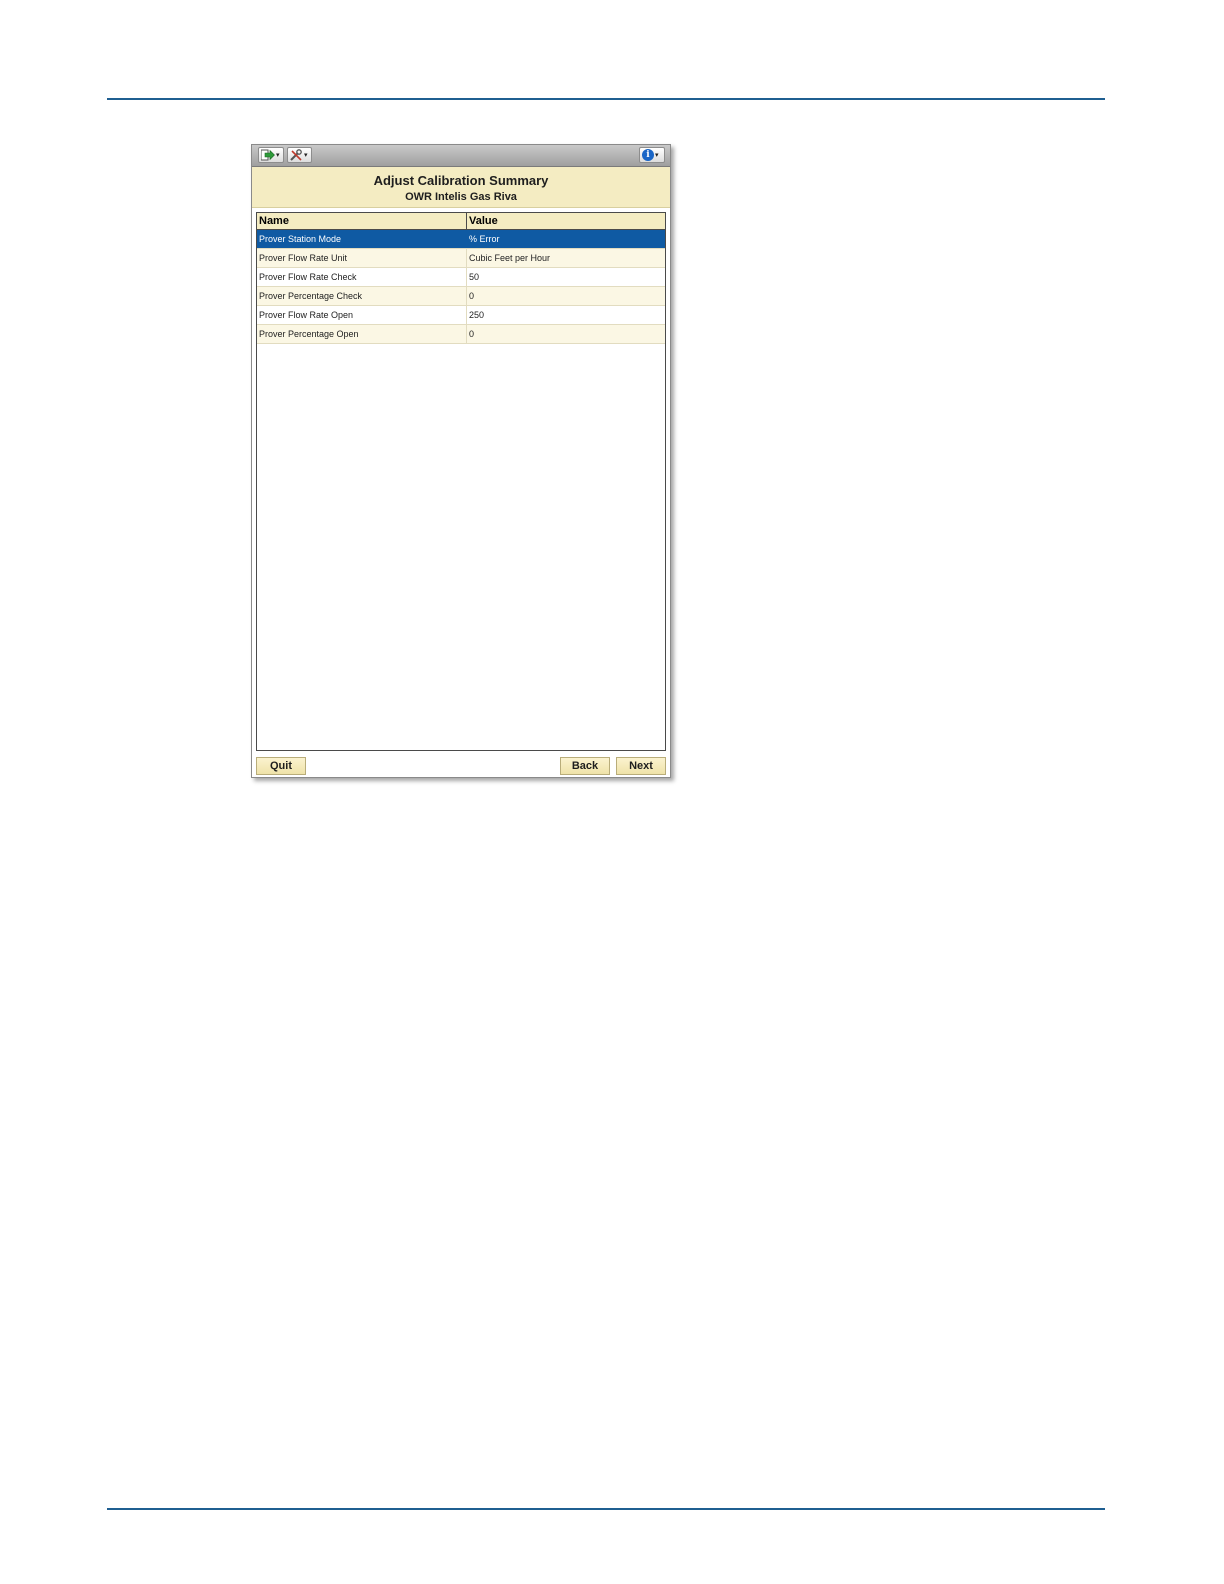 This screenshot has width=1224, height=1584. What do you see at coordinates (309, 334) in the screenshot?
I see `row-name: Prover Percentage Open` at bounding box center [309, 334].